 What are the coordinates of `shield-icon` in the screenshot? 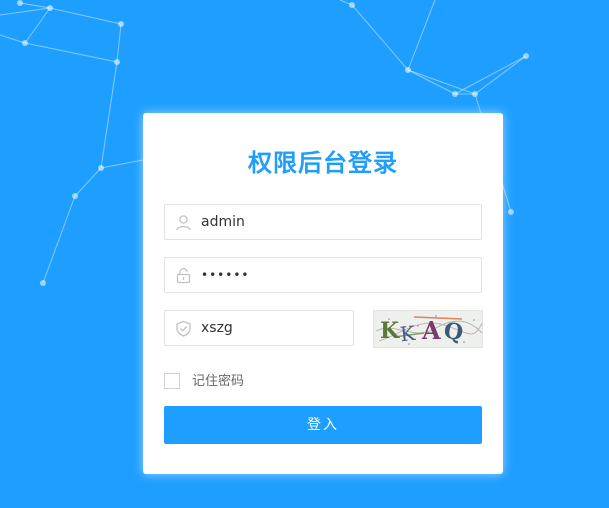 It's located at (183, 328).